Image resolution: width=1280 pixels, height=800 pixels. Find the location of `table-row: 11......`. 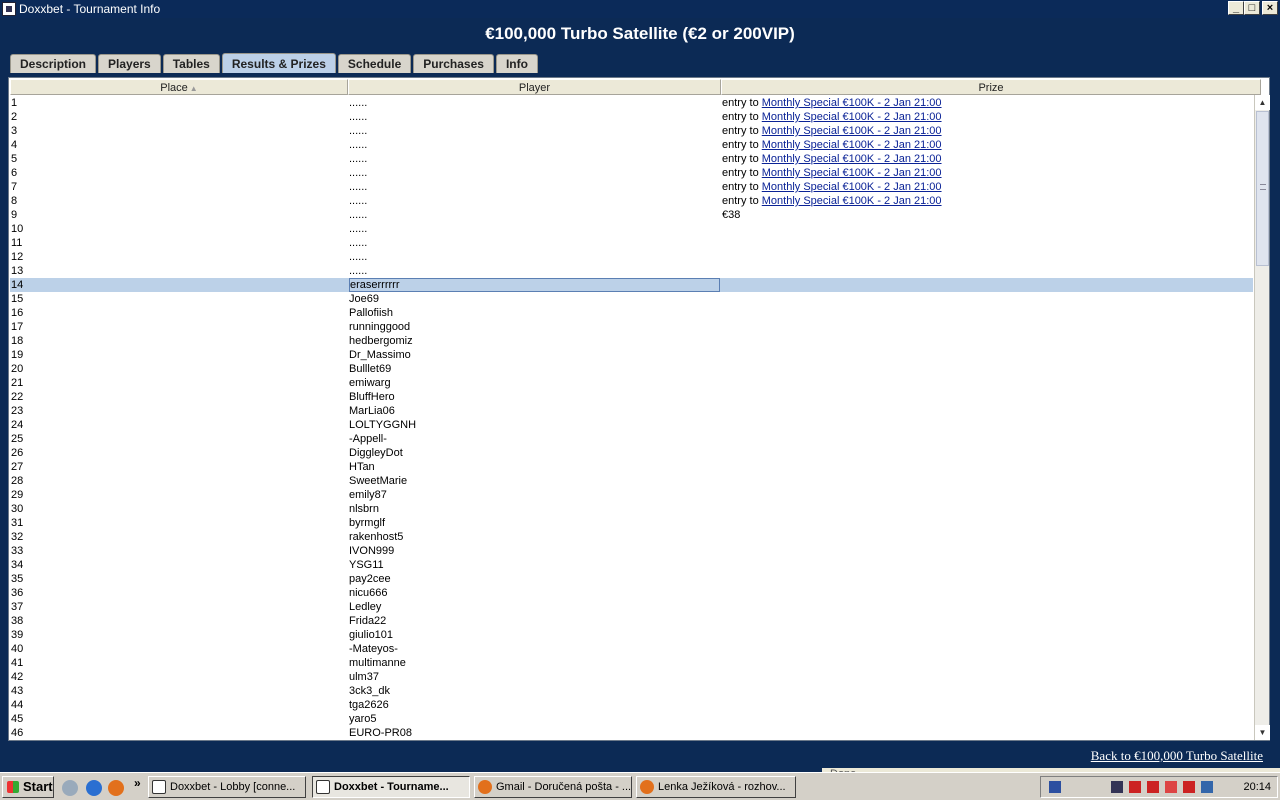

table-row: 11...... is located at coordinates (631, 243).